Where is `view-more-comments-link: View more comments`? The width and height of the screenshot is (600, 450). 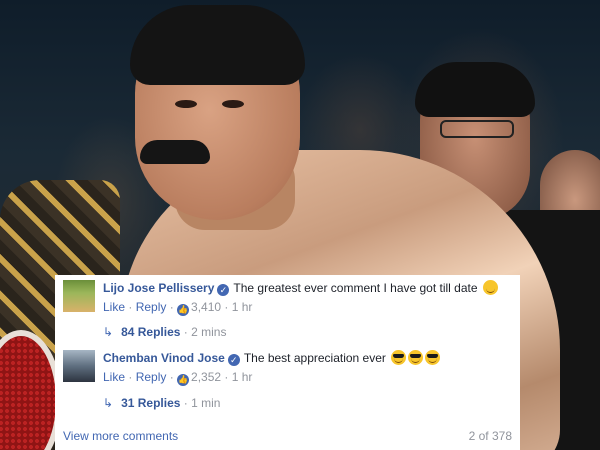 view-more-comments-link: View more comments is located at coordinates (120, 436).